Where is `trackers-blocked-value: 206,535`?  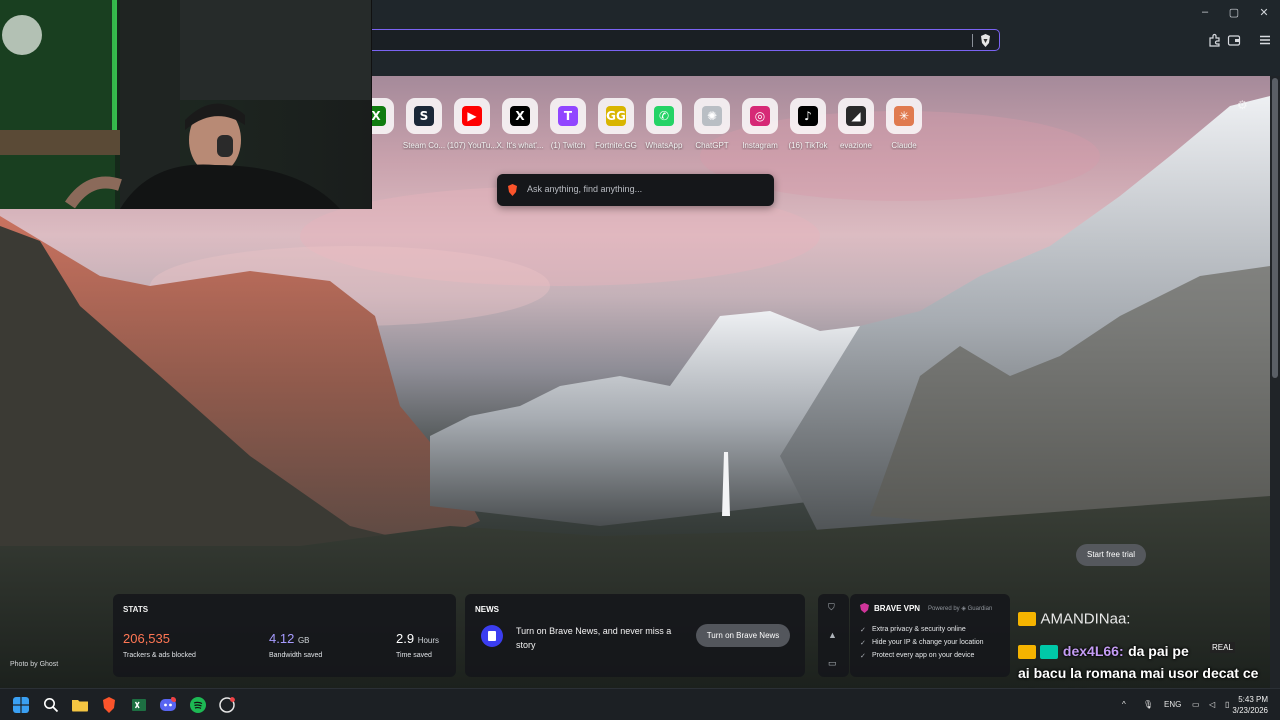 trackers-blocked-value: 206,535 is located at coordinates (146, 638).